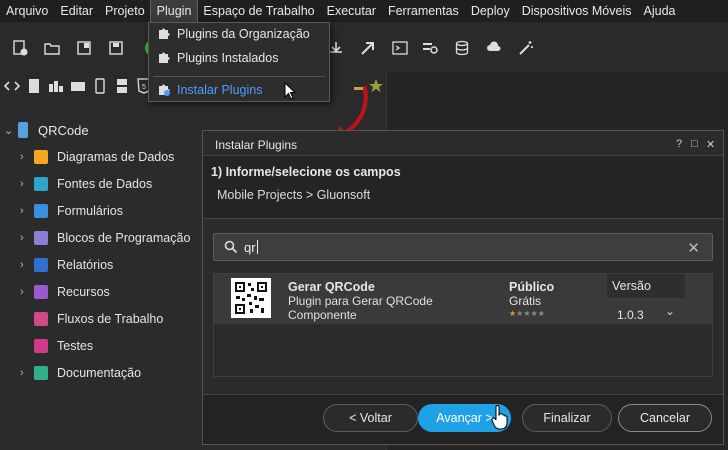  What do you see at coordinates (239, 76) in the screenshot?
I see `menu-separator` at bounding box center [239, 76].